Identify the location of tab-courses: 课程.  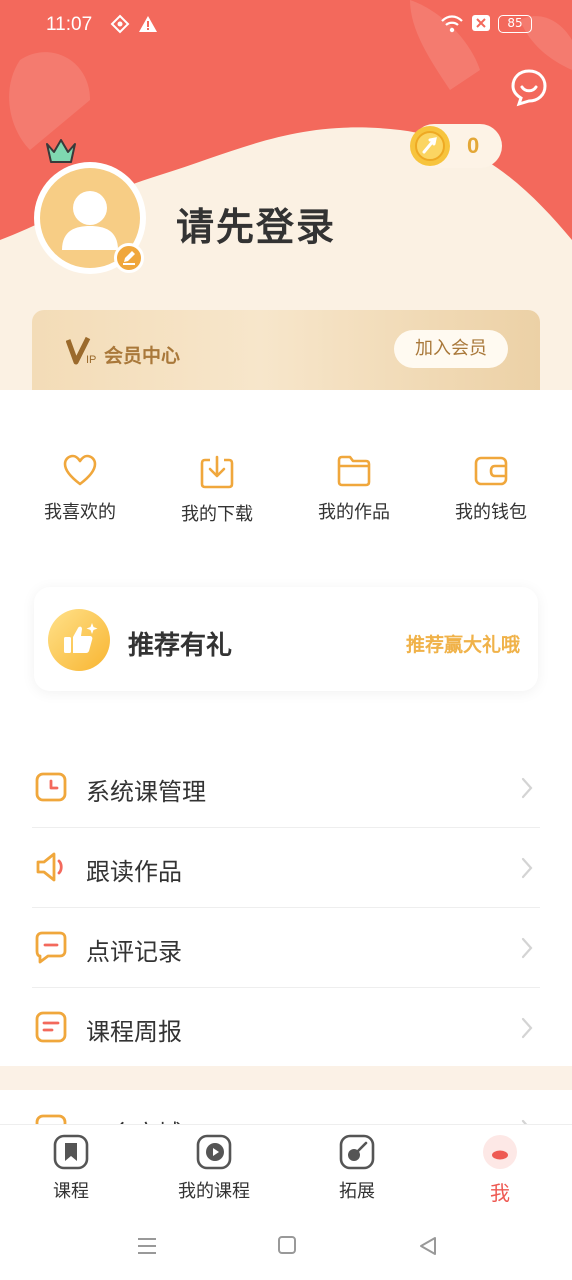
(71, 1168).